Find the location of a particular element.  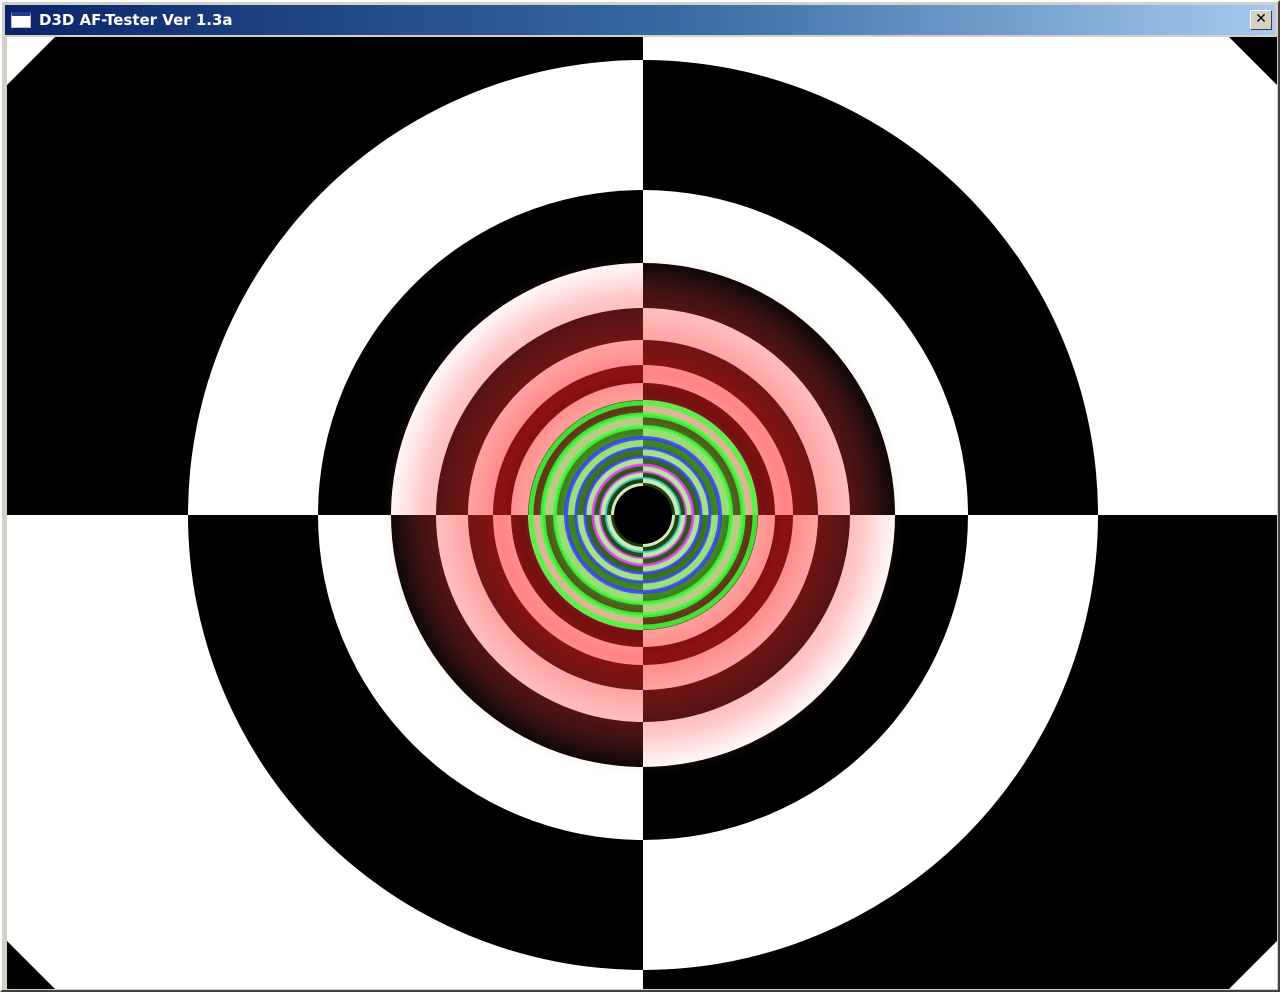

close-icon: ✕ is located at coordinates (1261, 19).